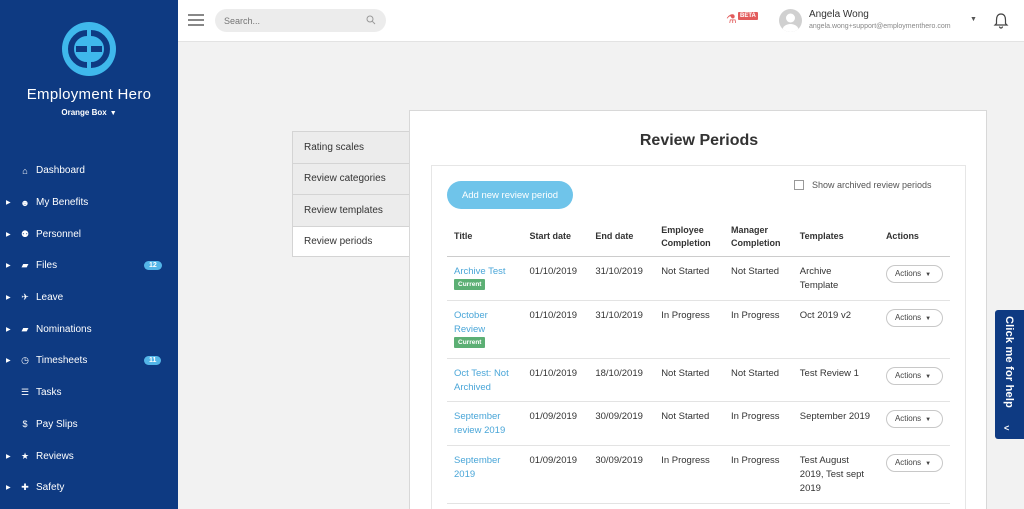 This screenshot has height=509, width=1024. Describe the element at coordinates (731, 19) in the screenshot. I see `flask-icon: ⚗` at that location.